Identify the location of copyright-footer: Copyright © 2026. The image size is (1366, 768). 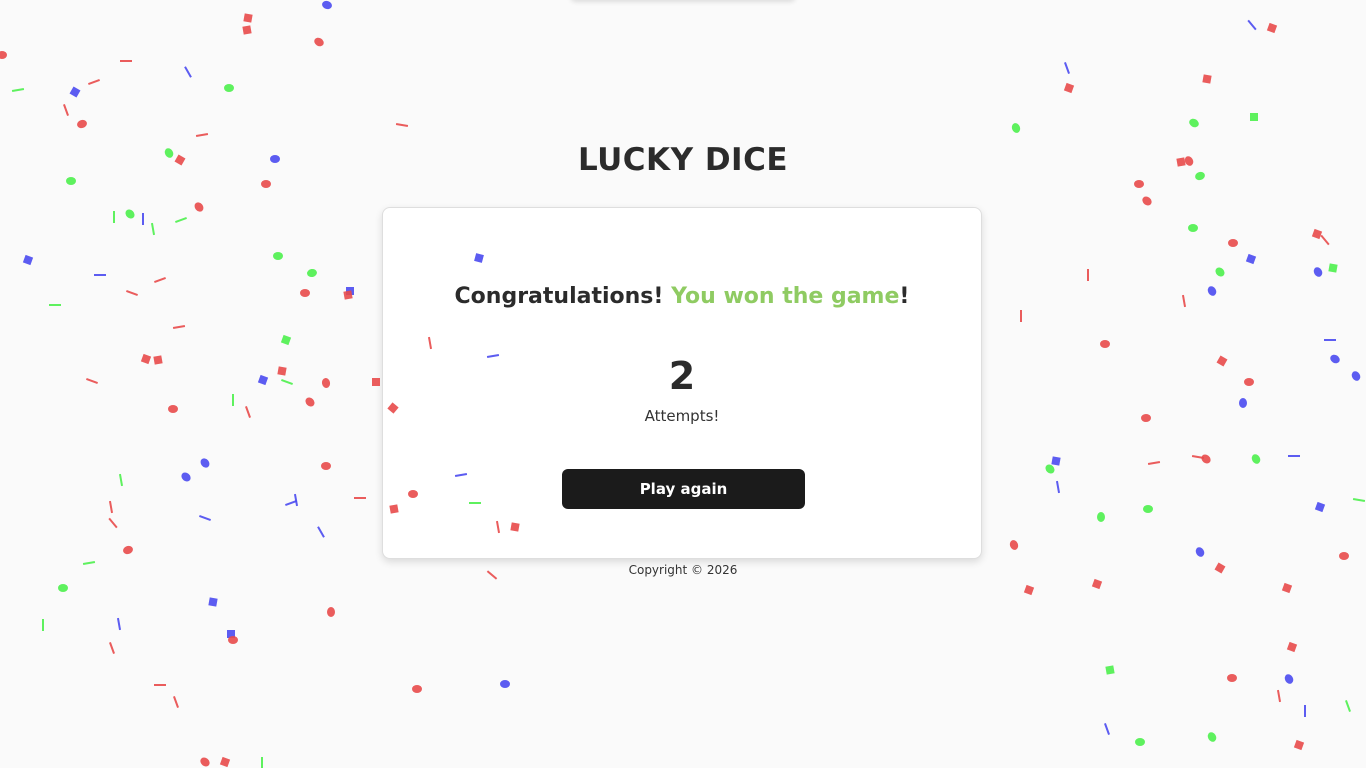
(683, 570).